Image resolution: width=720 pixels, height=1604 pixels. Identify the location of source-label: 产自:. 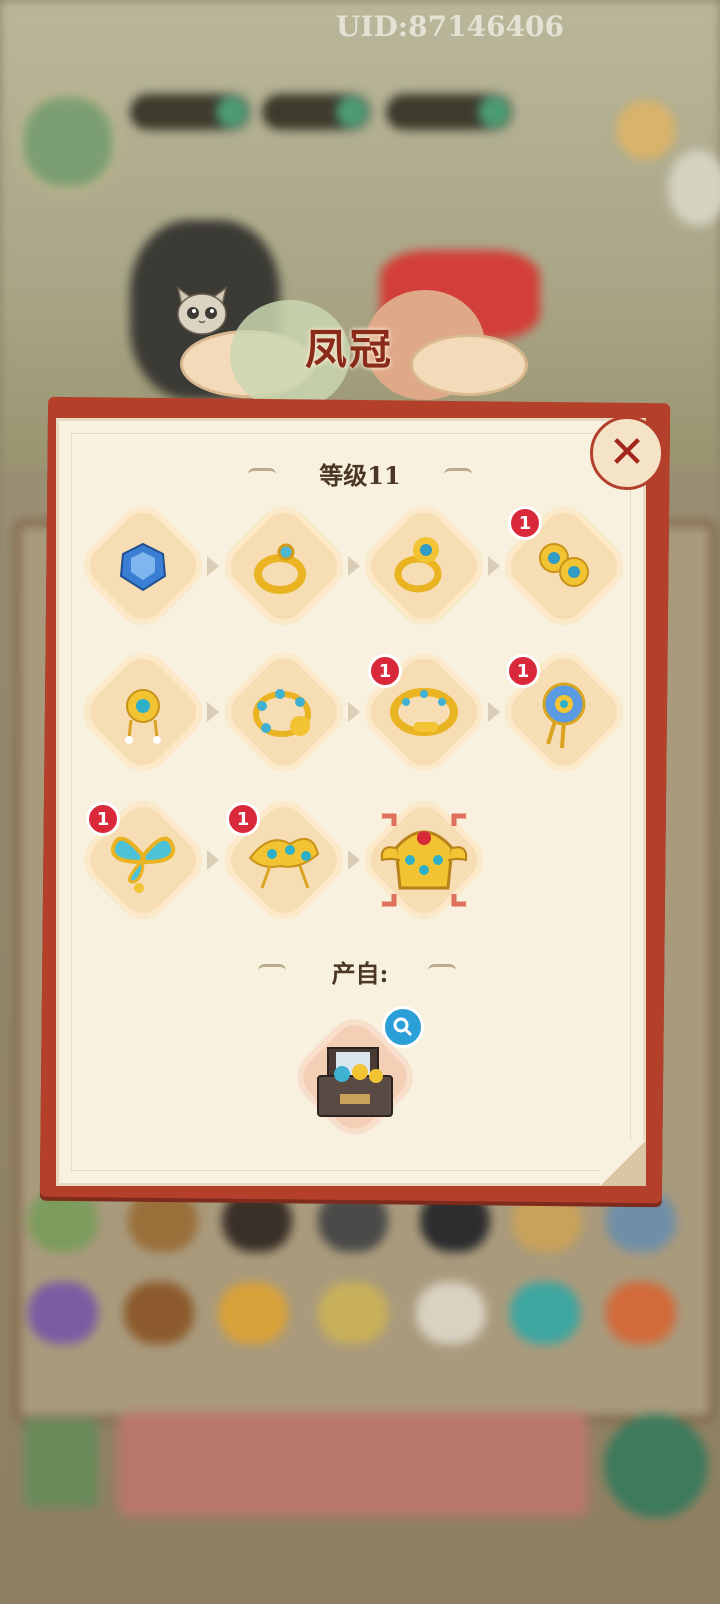
(360, 973).